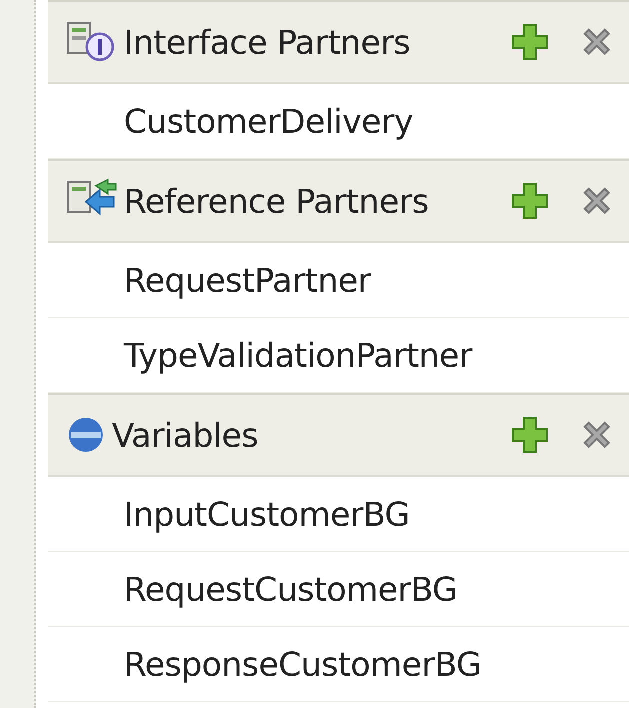  I want to click on section-title: Variables, so click(186, 435).